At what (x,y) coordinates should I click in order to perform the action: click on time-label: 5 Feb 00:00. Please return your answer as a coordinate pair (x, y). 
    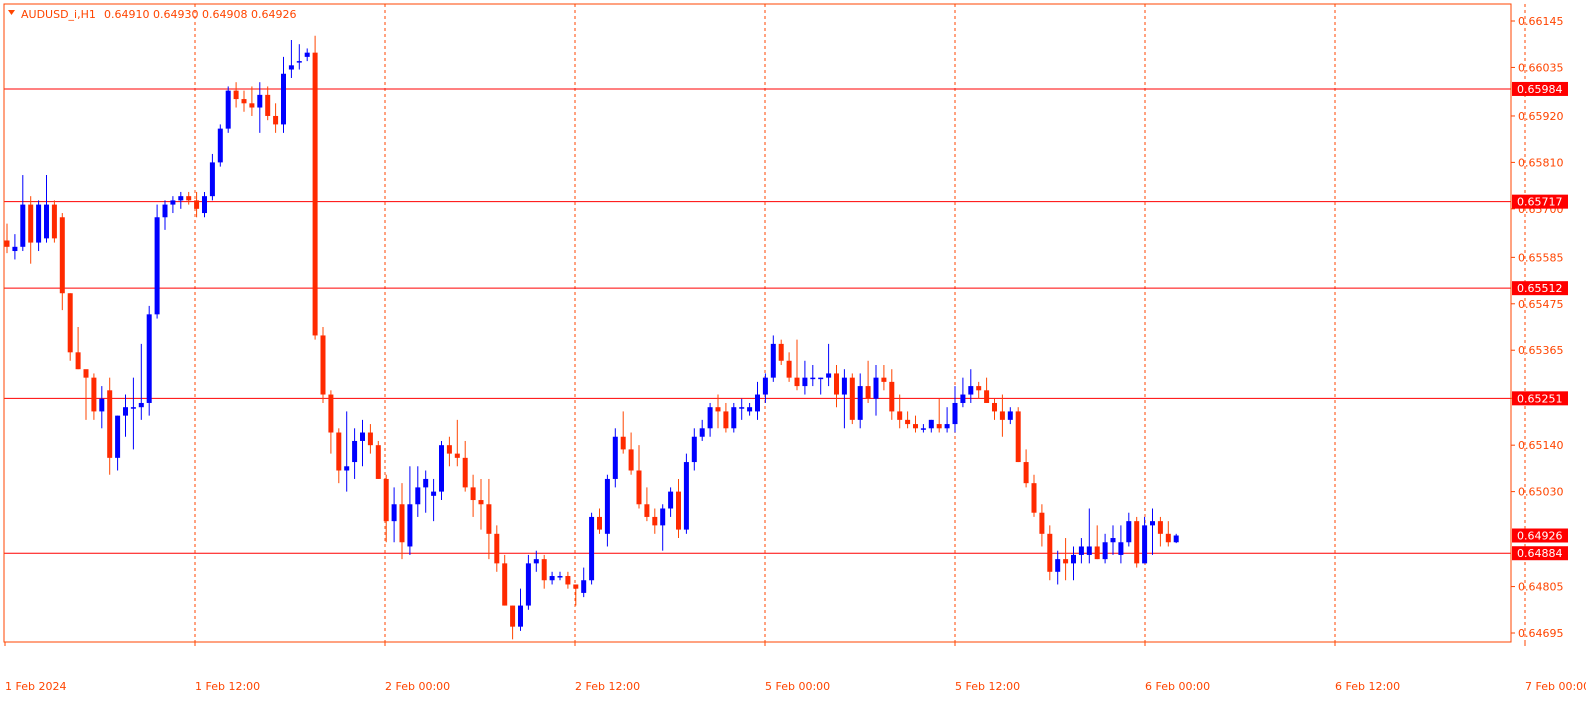
    Looking at the image, I should click on (797, 686).